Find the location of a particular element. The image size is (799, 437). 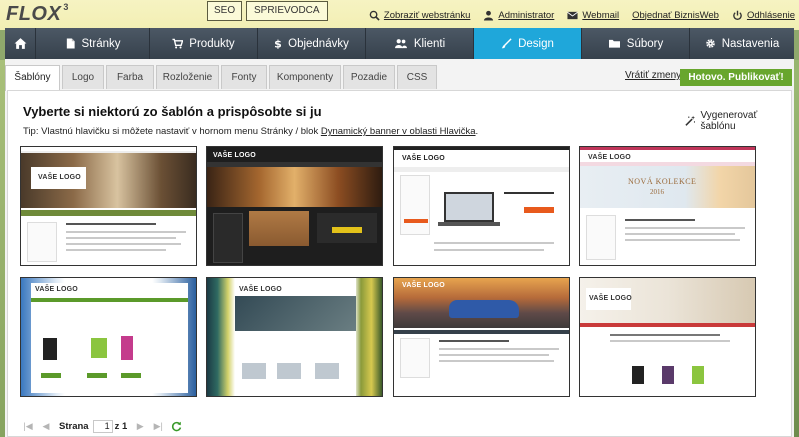

logout-label: Odhlásenie is located at coordinates (770, 15).